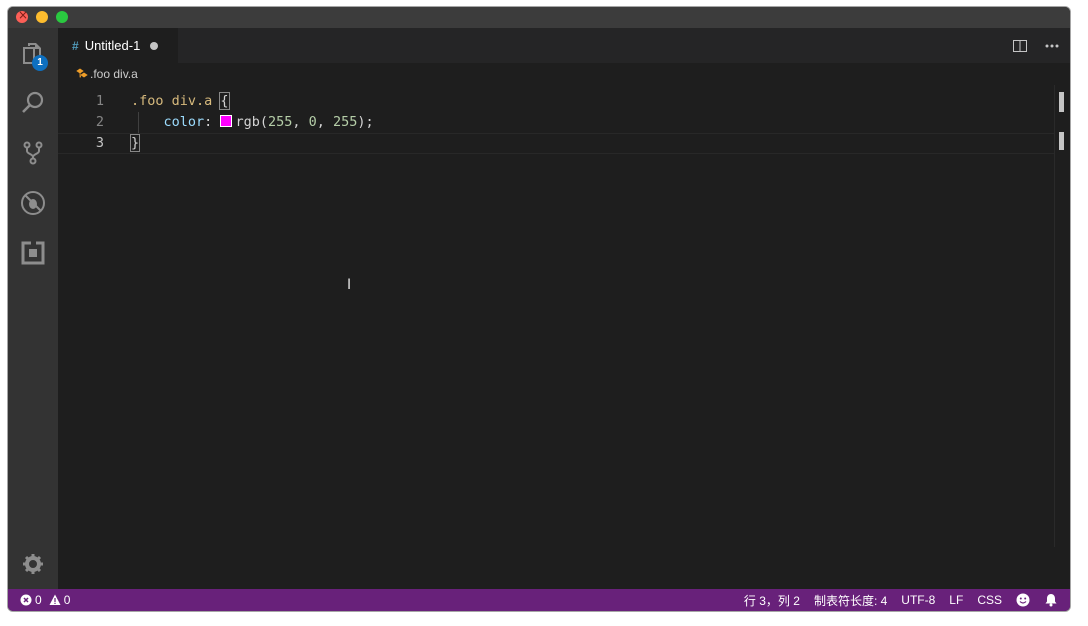  I want to click on status-bar: 0 0 行 3，列 2 制表符长度: 4 UTF-8 LF CSS, so click(539, 600).